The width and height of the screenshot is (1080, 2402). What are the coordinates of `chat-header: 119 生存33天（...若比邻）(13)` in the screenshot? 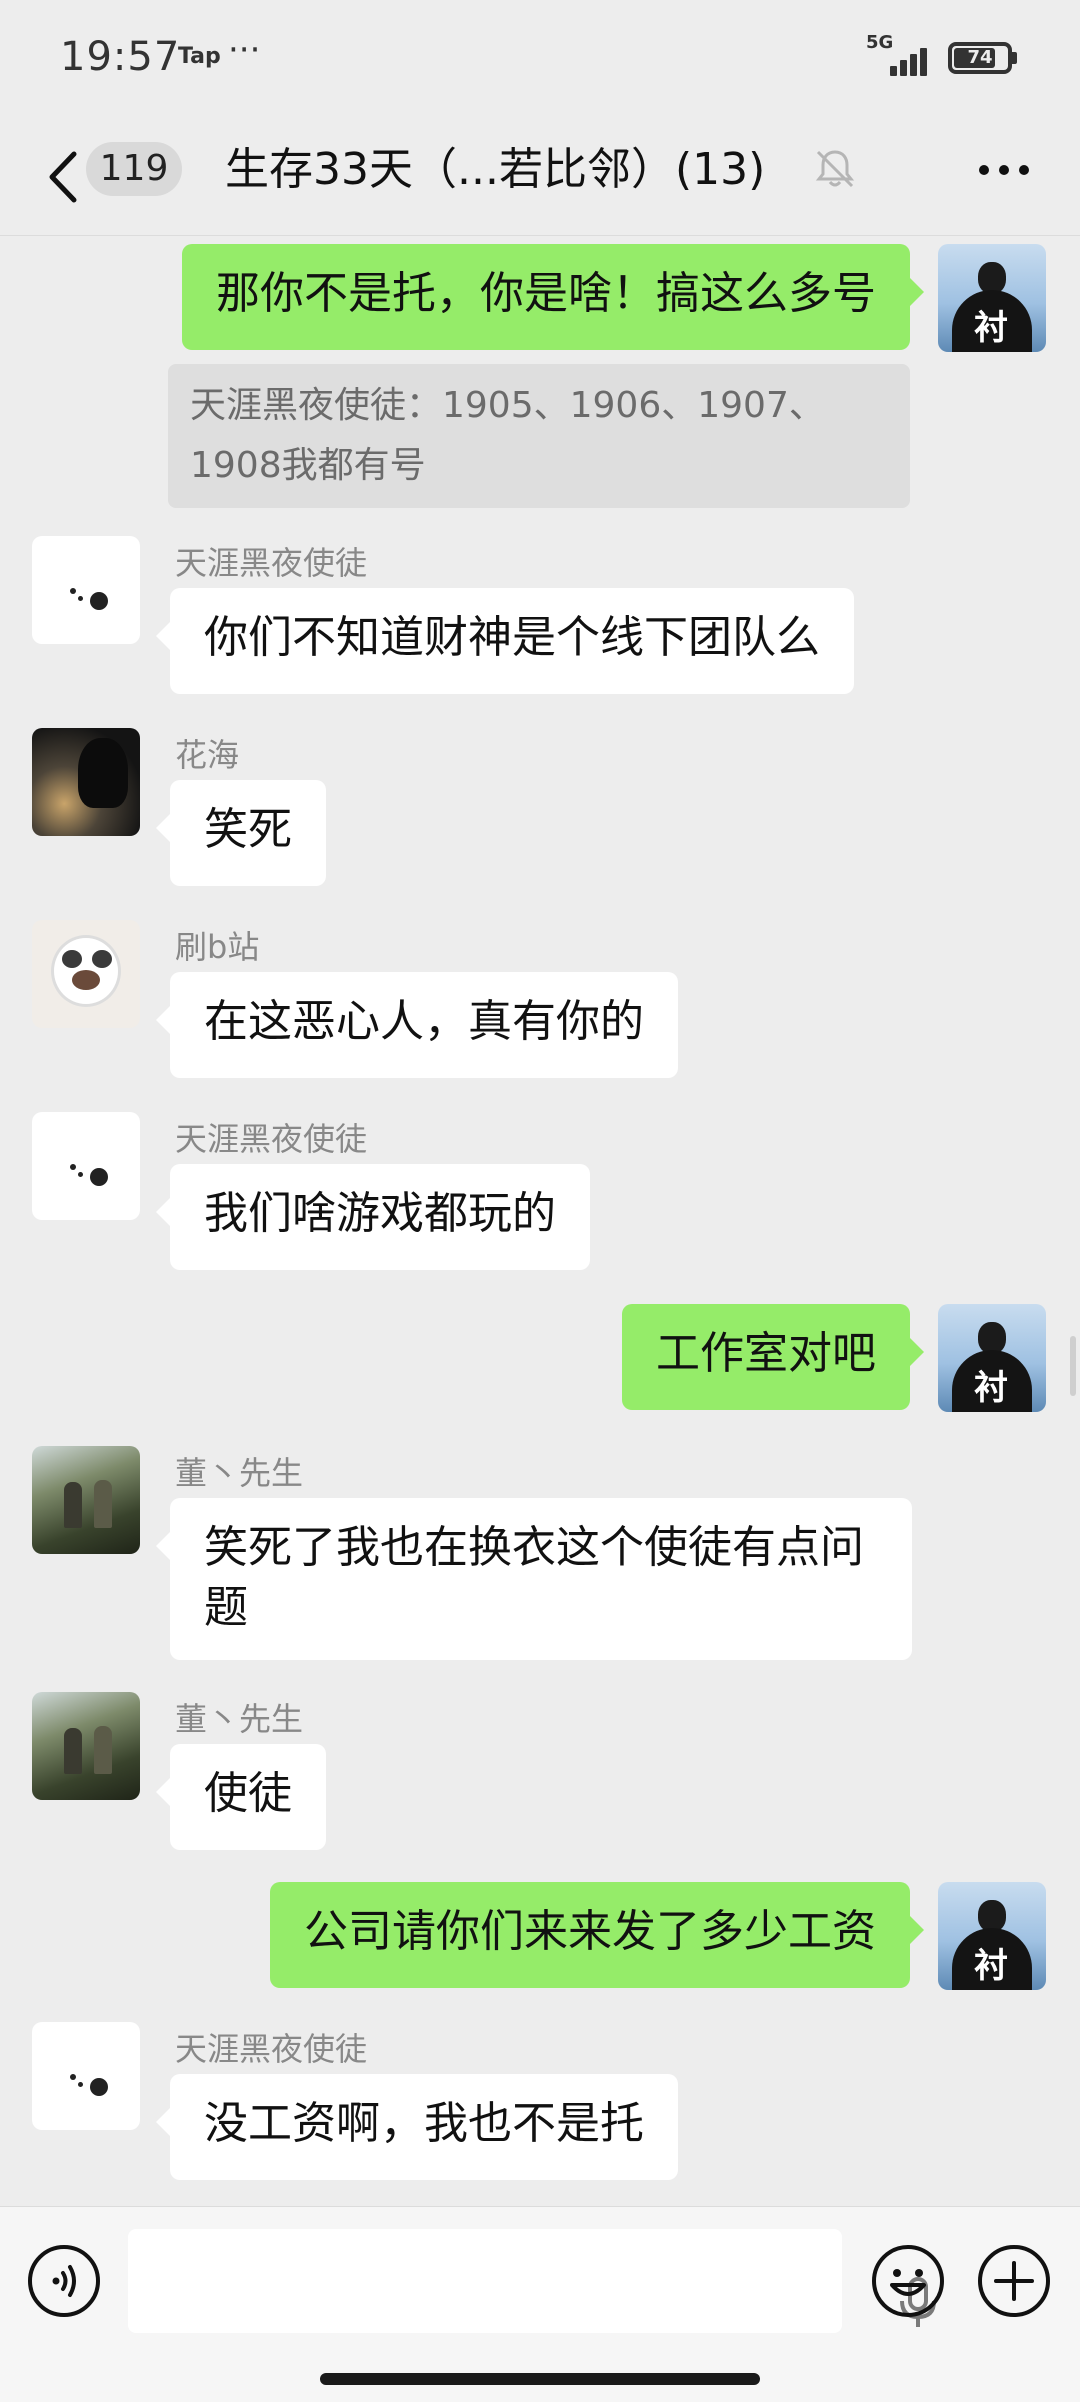 It's located at (540, 178).